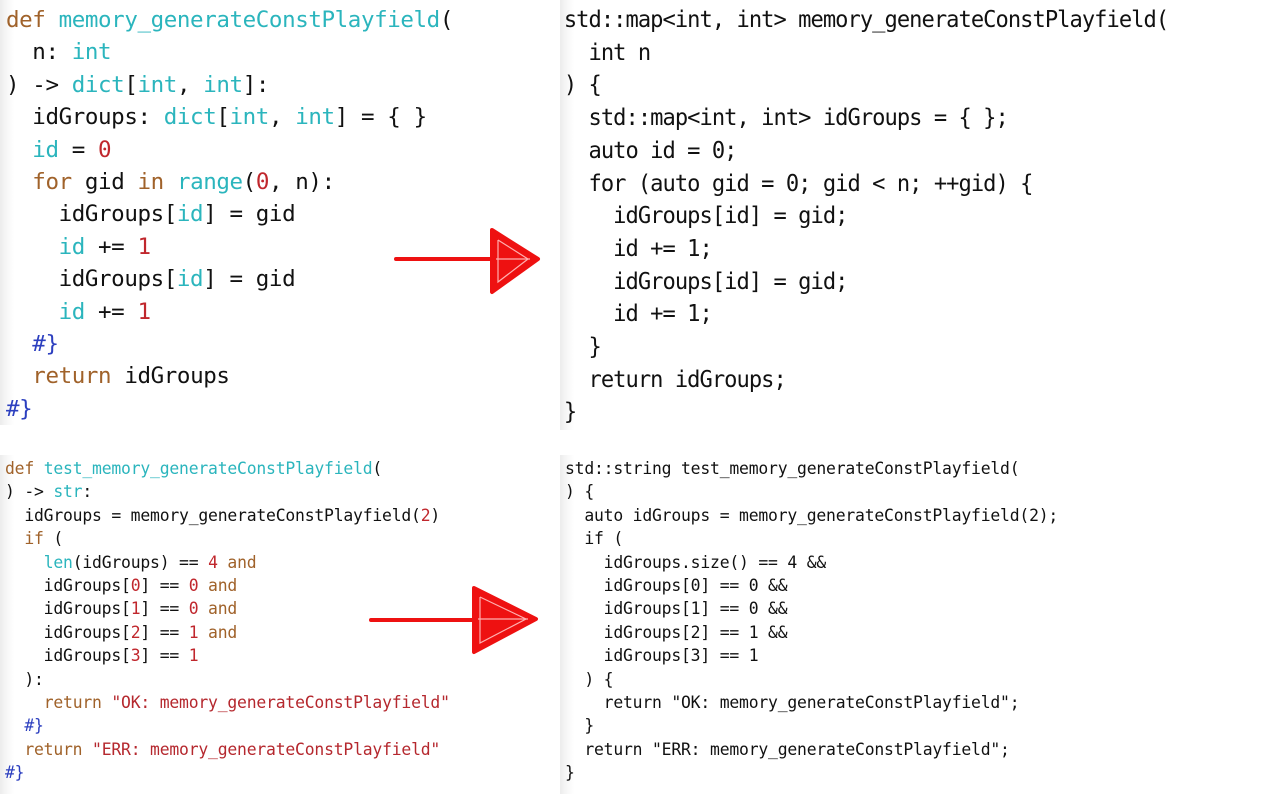 The width and height of the screenshot is (1280, 794). I want to click on code-token: [, so click(223, 117).